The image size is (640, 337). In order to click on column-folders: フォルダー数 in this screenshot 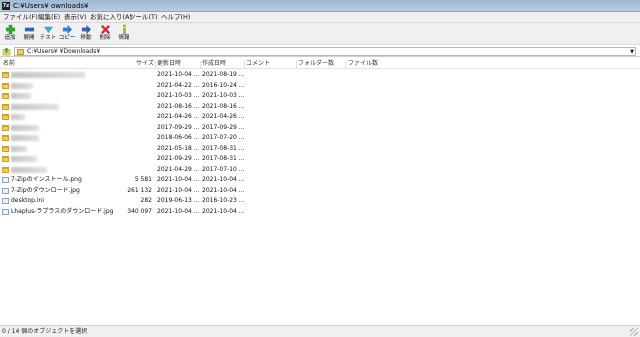, I will do `click(316, 64)`.